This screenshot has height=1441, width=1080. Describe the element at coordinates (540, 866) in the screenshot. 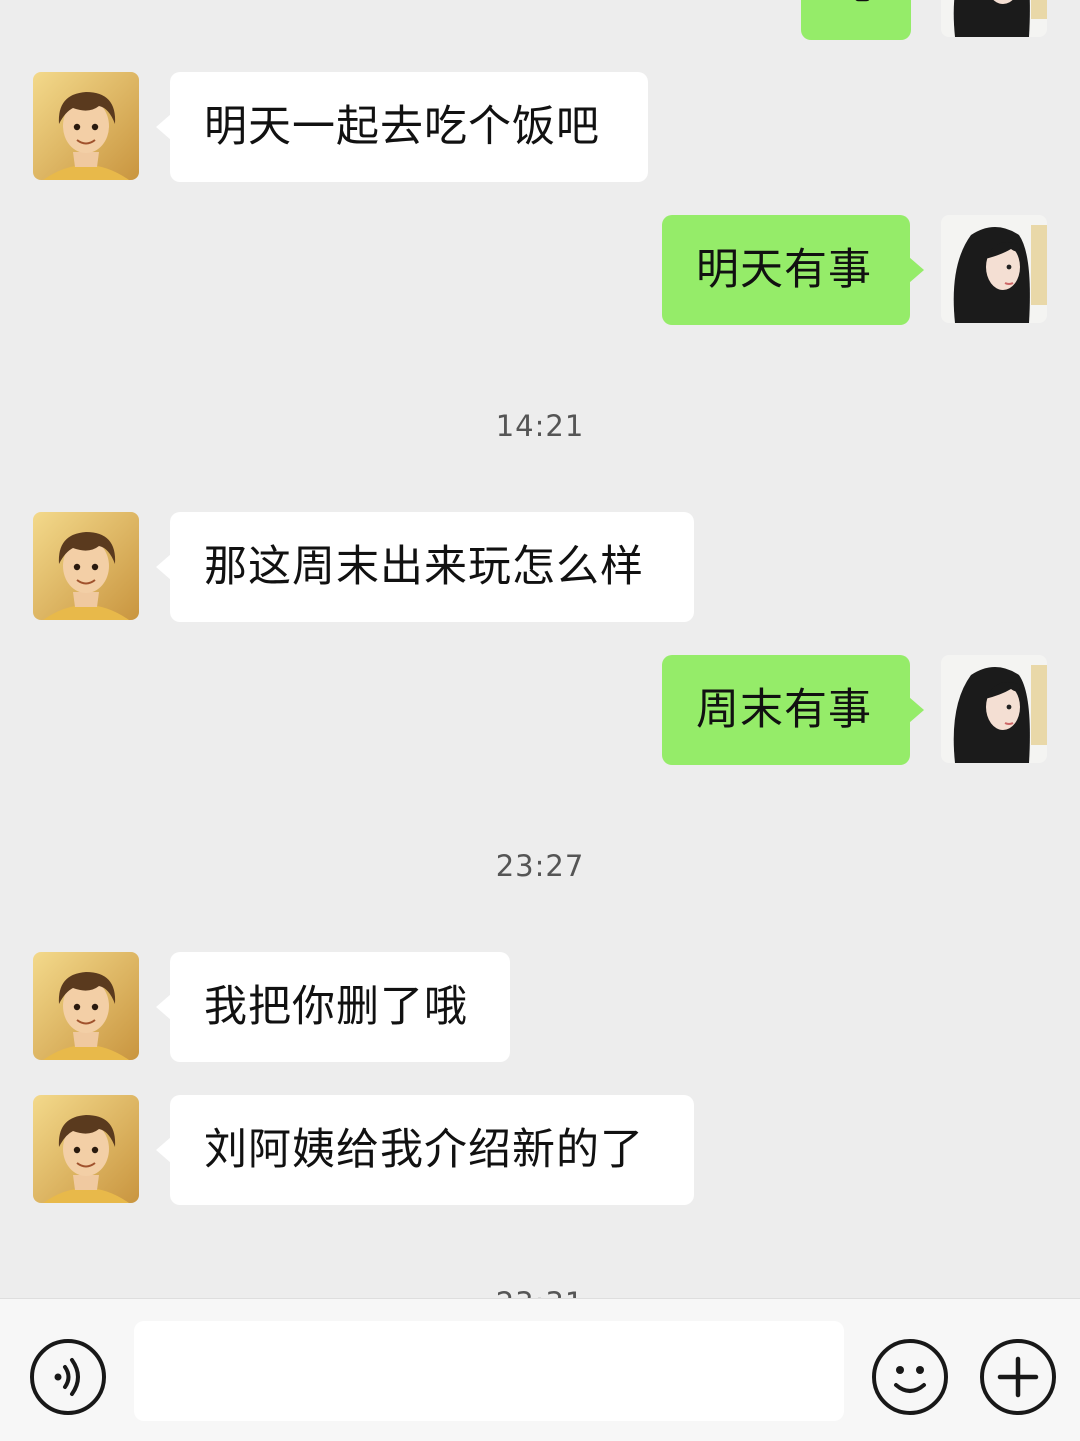

I see `timestamp: 23:27` at that location.